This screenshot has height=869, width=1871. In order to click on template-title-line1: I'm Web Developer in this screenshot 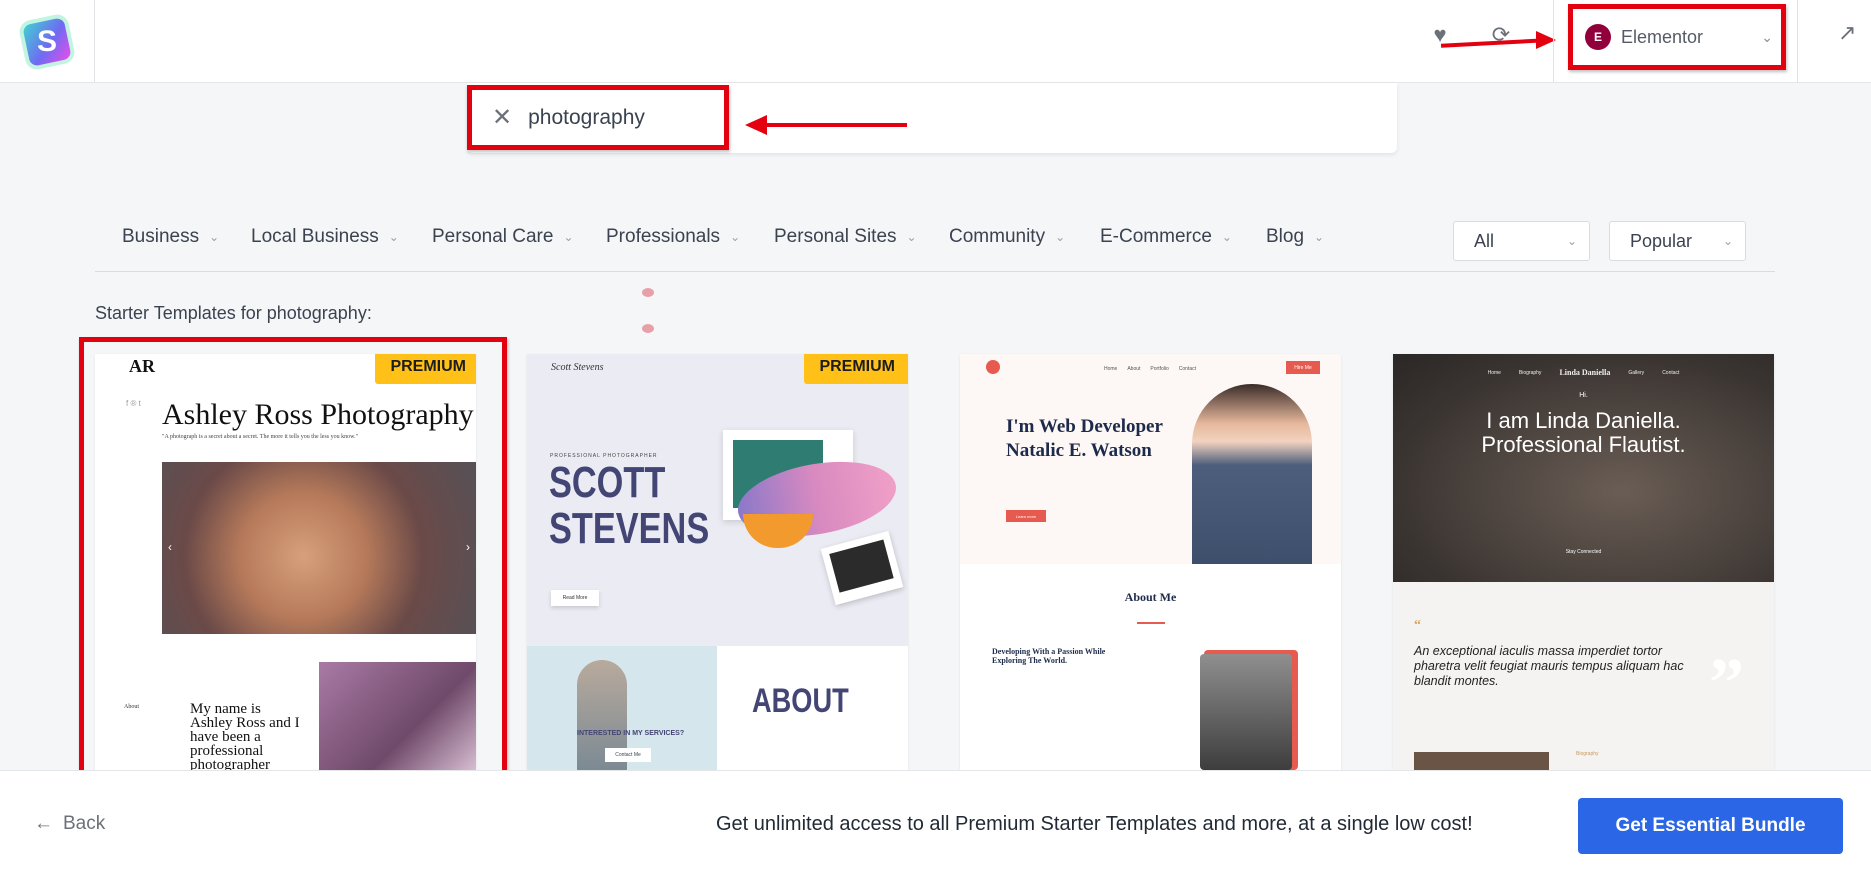, I will do `click(1084, 426)`.